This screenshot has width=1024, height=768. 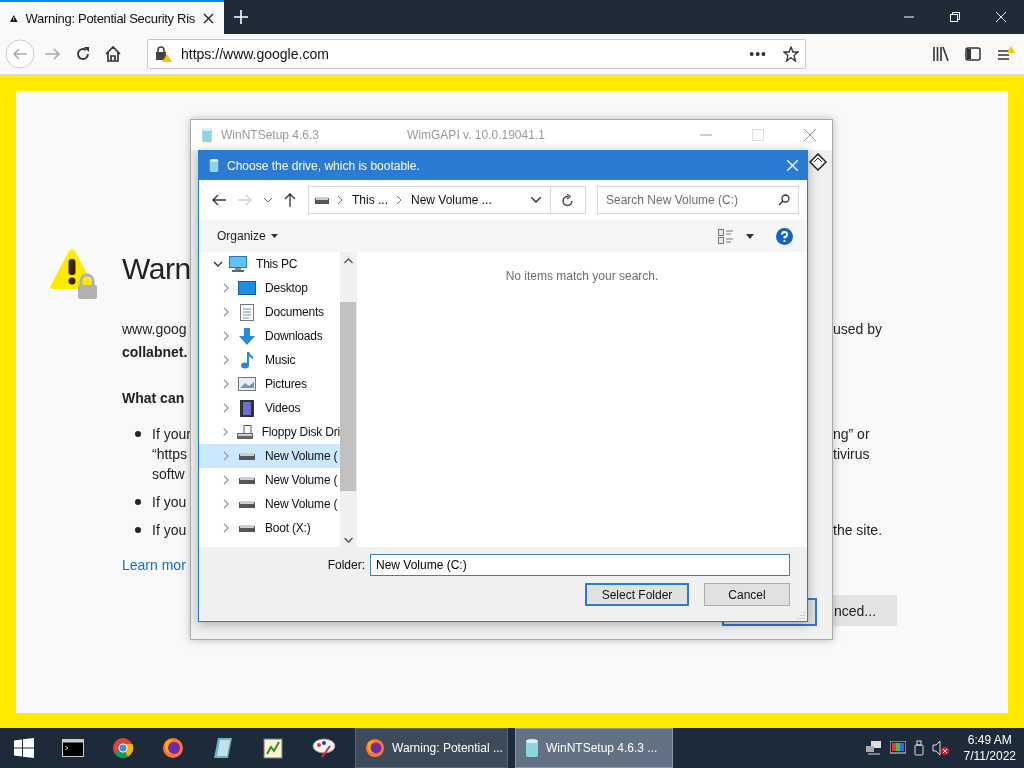 What do you see at coordinates (698, 200) in the screenshot?
I see `search-field: Search New Volume (C:)` at bounding box center [698, 200].